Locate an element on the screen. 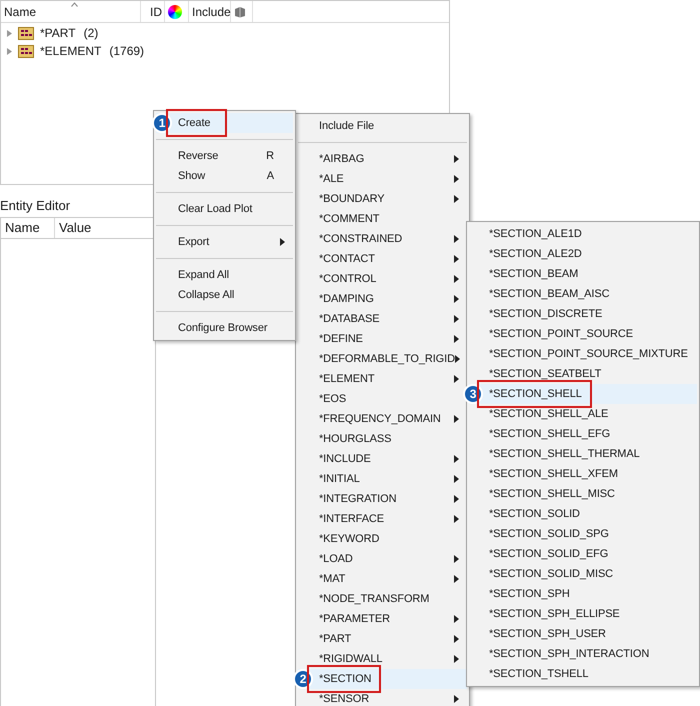 This screenshot has width=700, height=706. menu-item: *SECTION_SPH_ELLIPSE is located at coordinates (583, 614).